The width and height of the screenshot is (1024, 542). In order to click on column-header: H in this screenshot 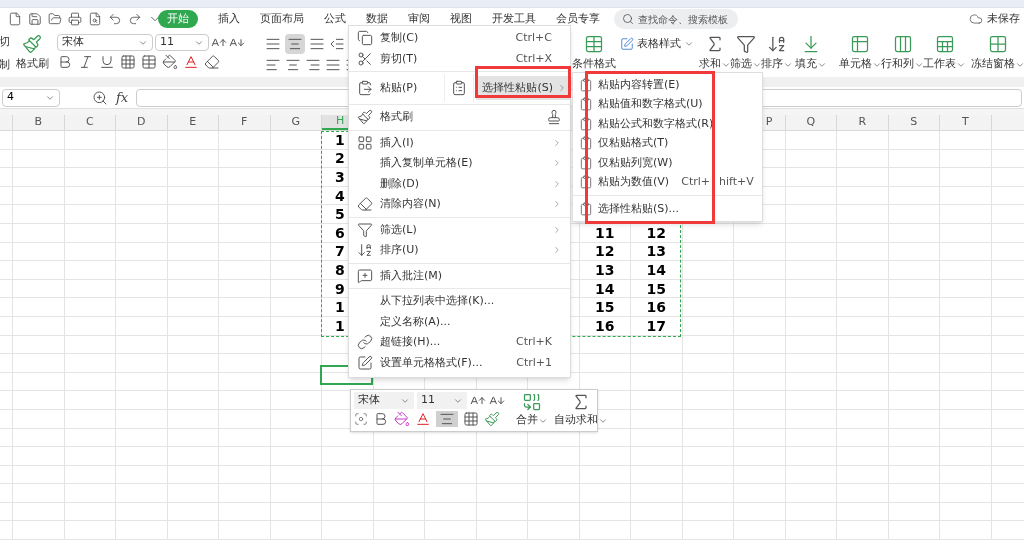, I will do `click(340, 122)`.